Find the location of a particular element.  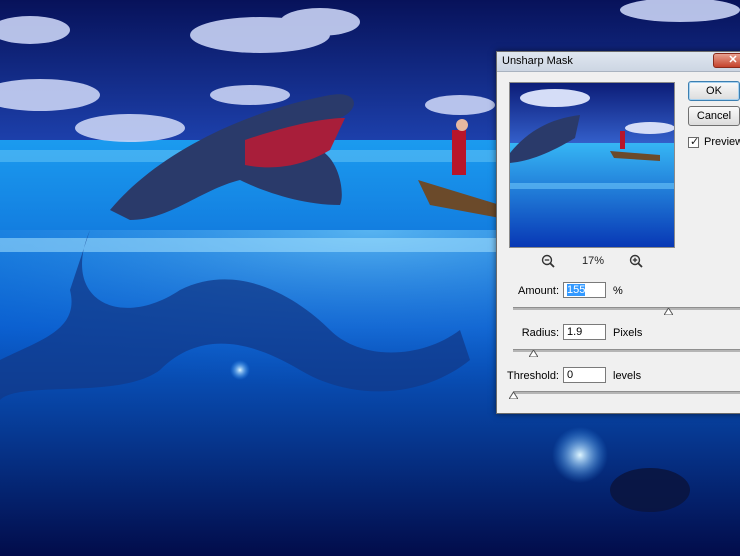

zoom-level: 17% is located at coordinates (593, 261).